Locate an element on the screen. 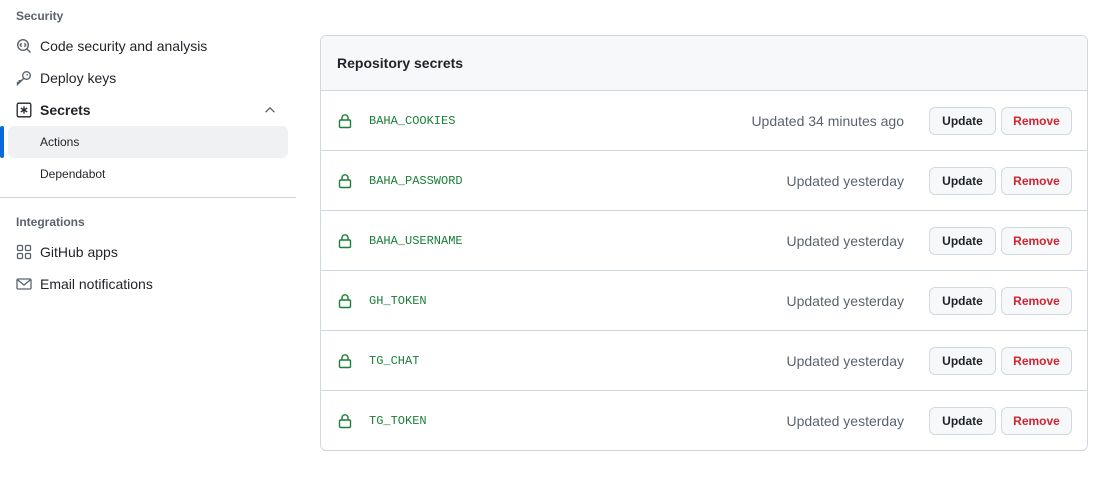 This screenshot has height=479, width=1116. secret-name: BAHA_COOKIES is located at coordinates (412, 120).